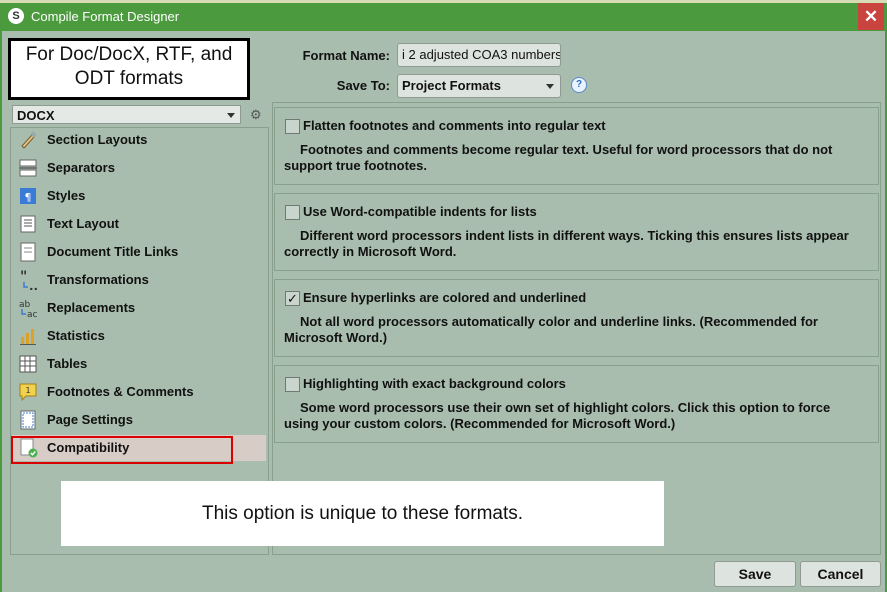 The image size is (887, 592). Describe the element at coordinates (83, 223) in the screenshot. I see `sidebar-item-label: Text Layout` at that location.